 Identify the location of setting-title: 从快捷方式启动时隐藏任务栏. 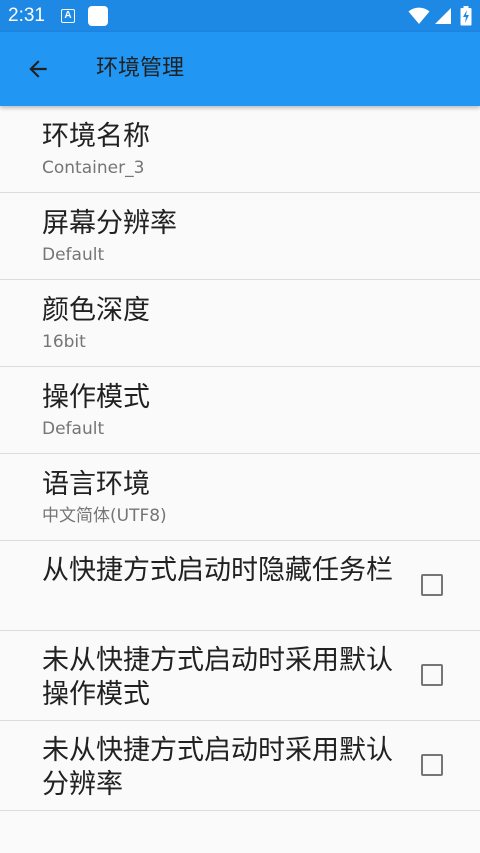
(217, 570).